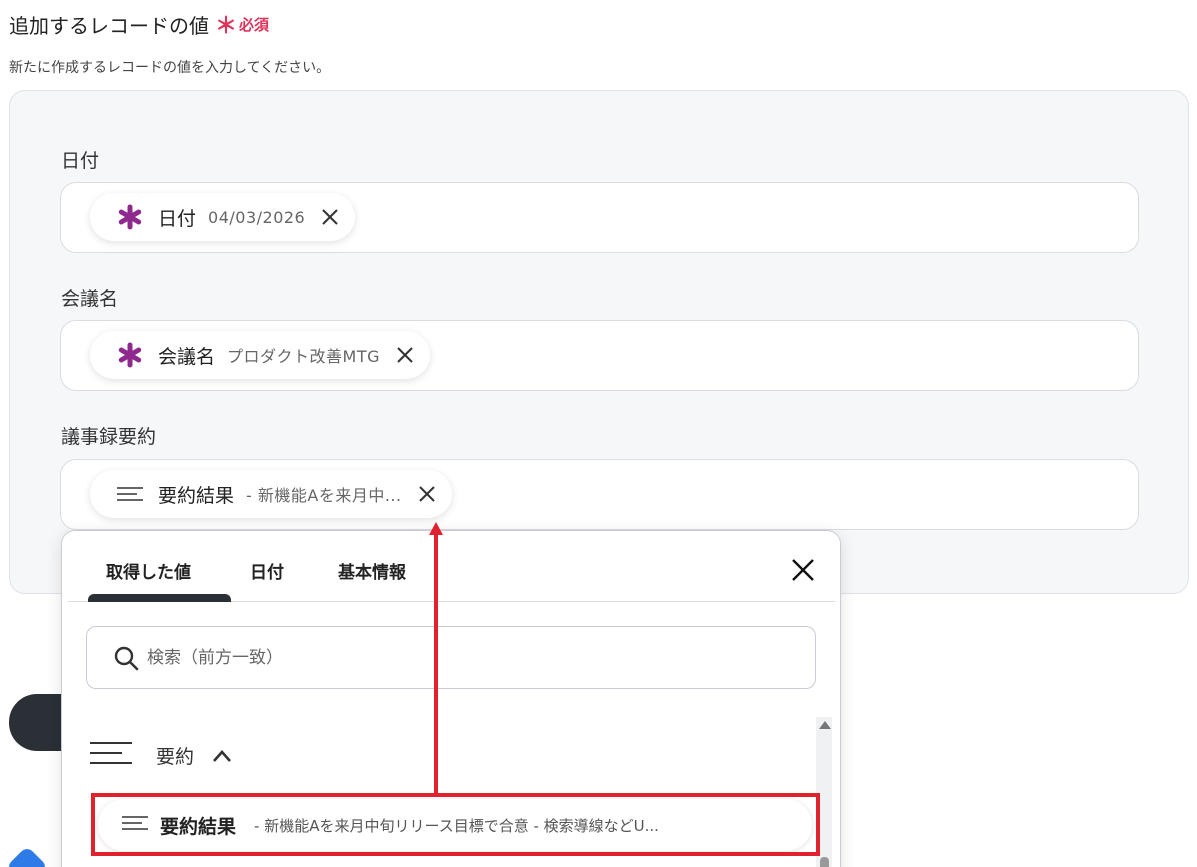  Describe the element at coordinates (599, 217) in the screenshot. I see `field-input-date: 日付 04/03/2026` at that location.